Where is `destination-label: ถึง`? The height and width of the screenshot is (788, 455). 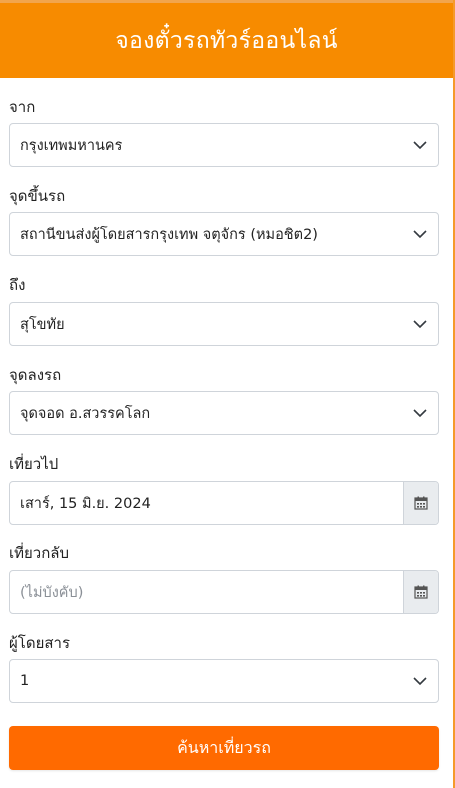 destination-label: ถึง is located at coordinates (17, 285).